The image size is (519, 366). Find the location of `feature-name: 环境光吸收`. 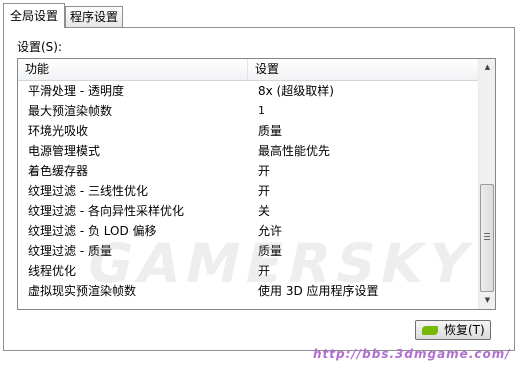

feature-name: 环境光吸收 is located at coordinates (58, 131).